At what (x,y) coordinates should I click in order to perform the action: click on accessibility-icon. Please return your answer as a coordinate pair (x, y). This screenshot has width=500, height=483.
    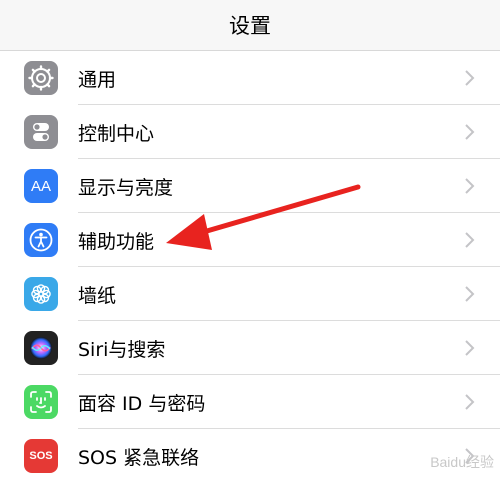
    Looking at the image, I should click on (41, 240).